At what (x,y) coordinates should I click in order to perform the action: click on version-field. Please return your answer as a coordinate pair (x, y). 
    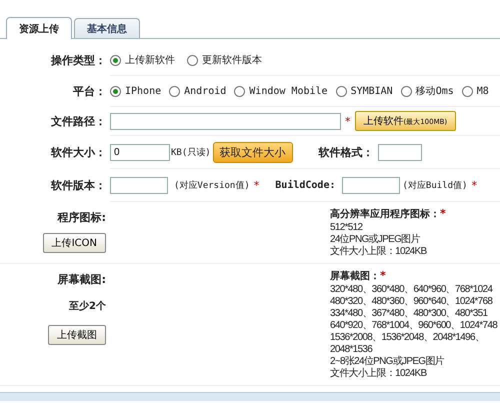
    Looking at the image, I should click on (139, 185).